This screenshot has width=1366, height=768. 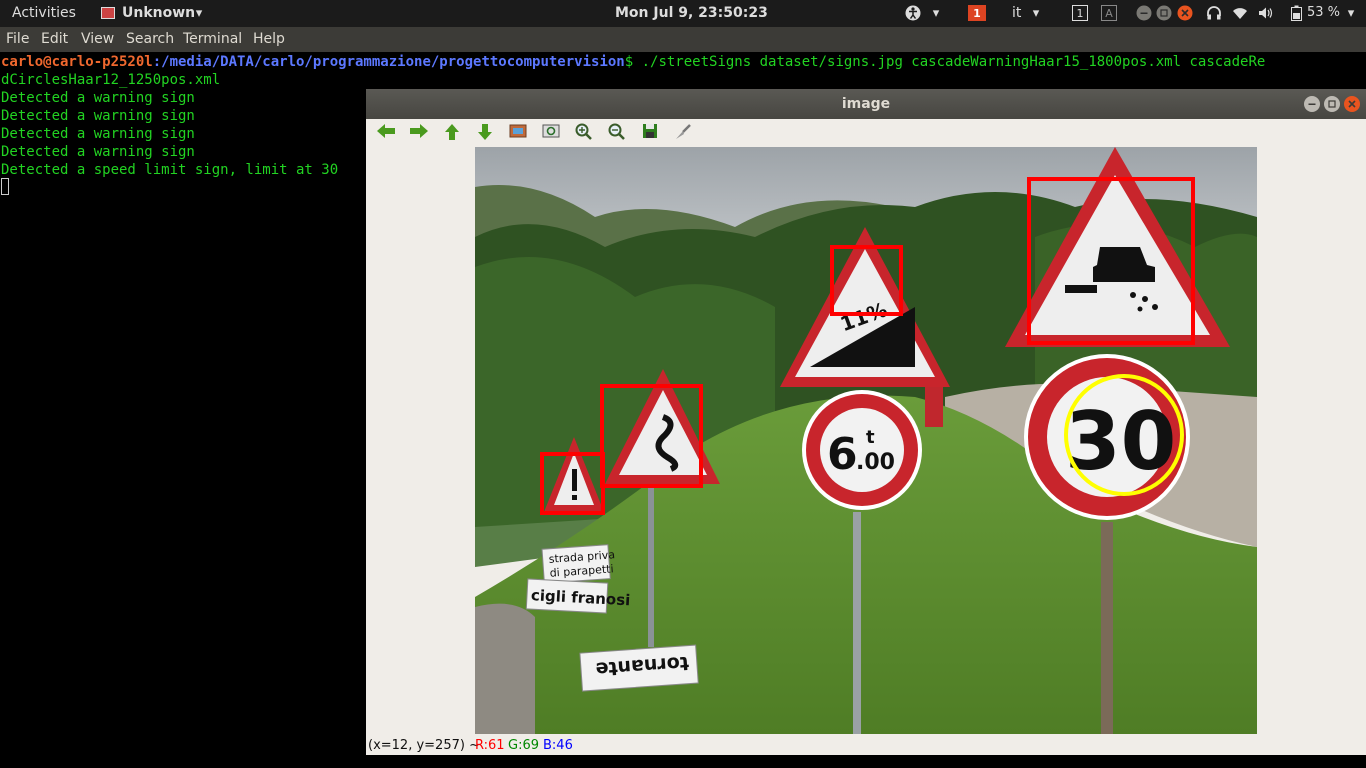 What do you see at coordinates (1016, 13) in the screenshot?
I see `input-language: it` at bounding box center [1016, 13].